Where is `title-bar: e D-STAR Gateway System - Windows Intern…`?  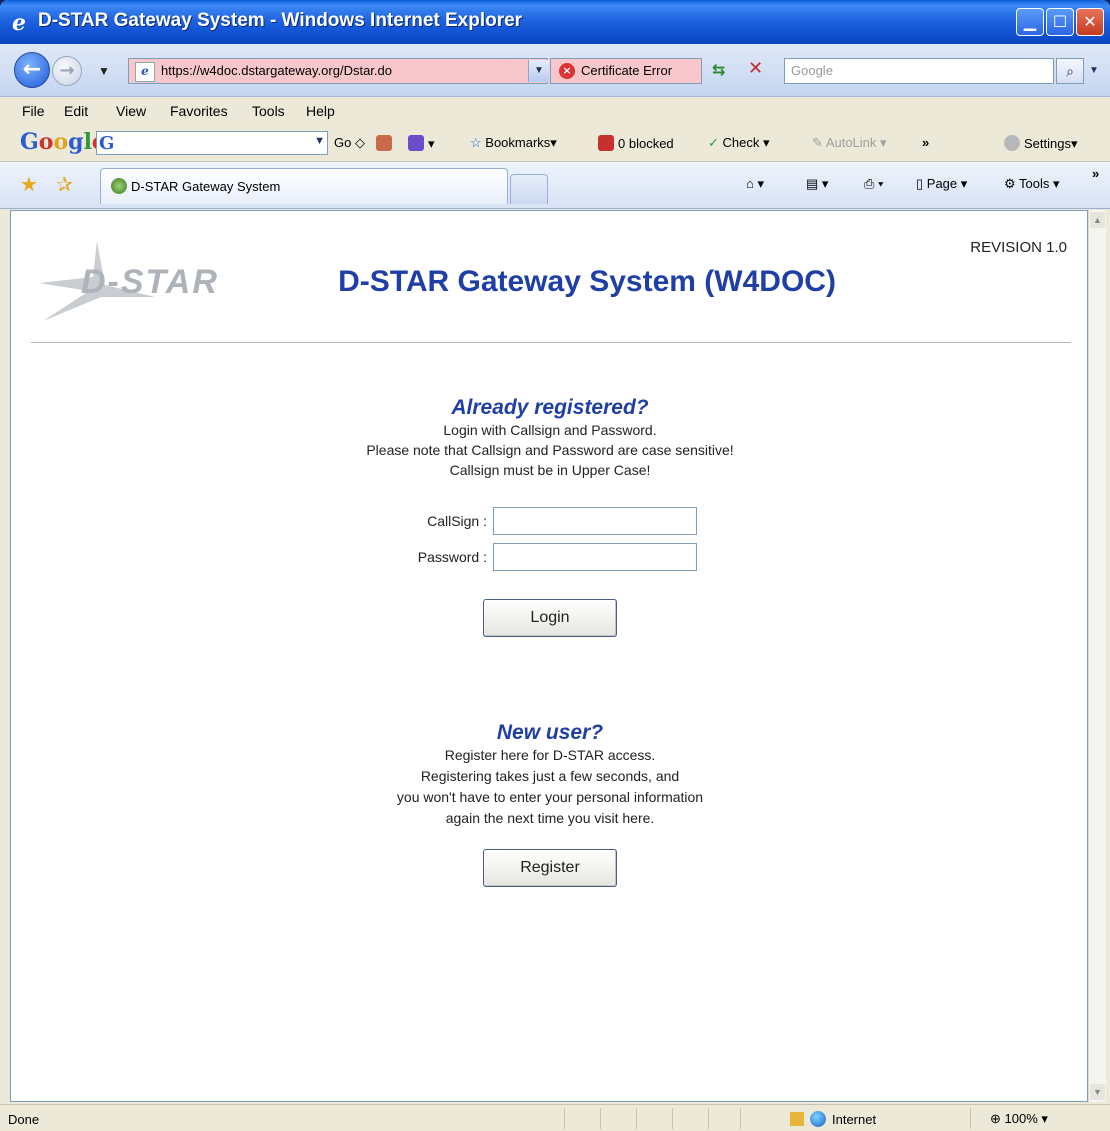
title-bar: e D-STAR Gateway System - Windows Intern… is located at coordinates (555, 22).